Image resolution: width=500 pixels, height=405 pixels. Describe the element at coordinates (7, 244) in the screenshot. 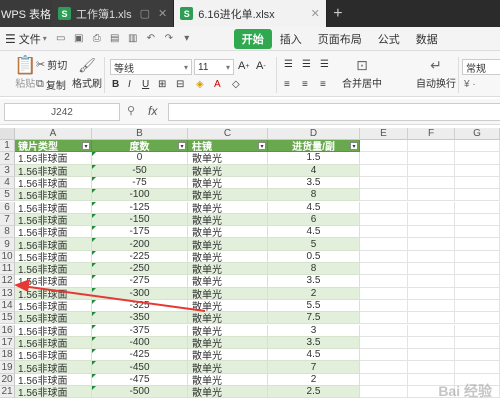

I see `row-header: 9` at that location.